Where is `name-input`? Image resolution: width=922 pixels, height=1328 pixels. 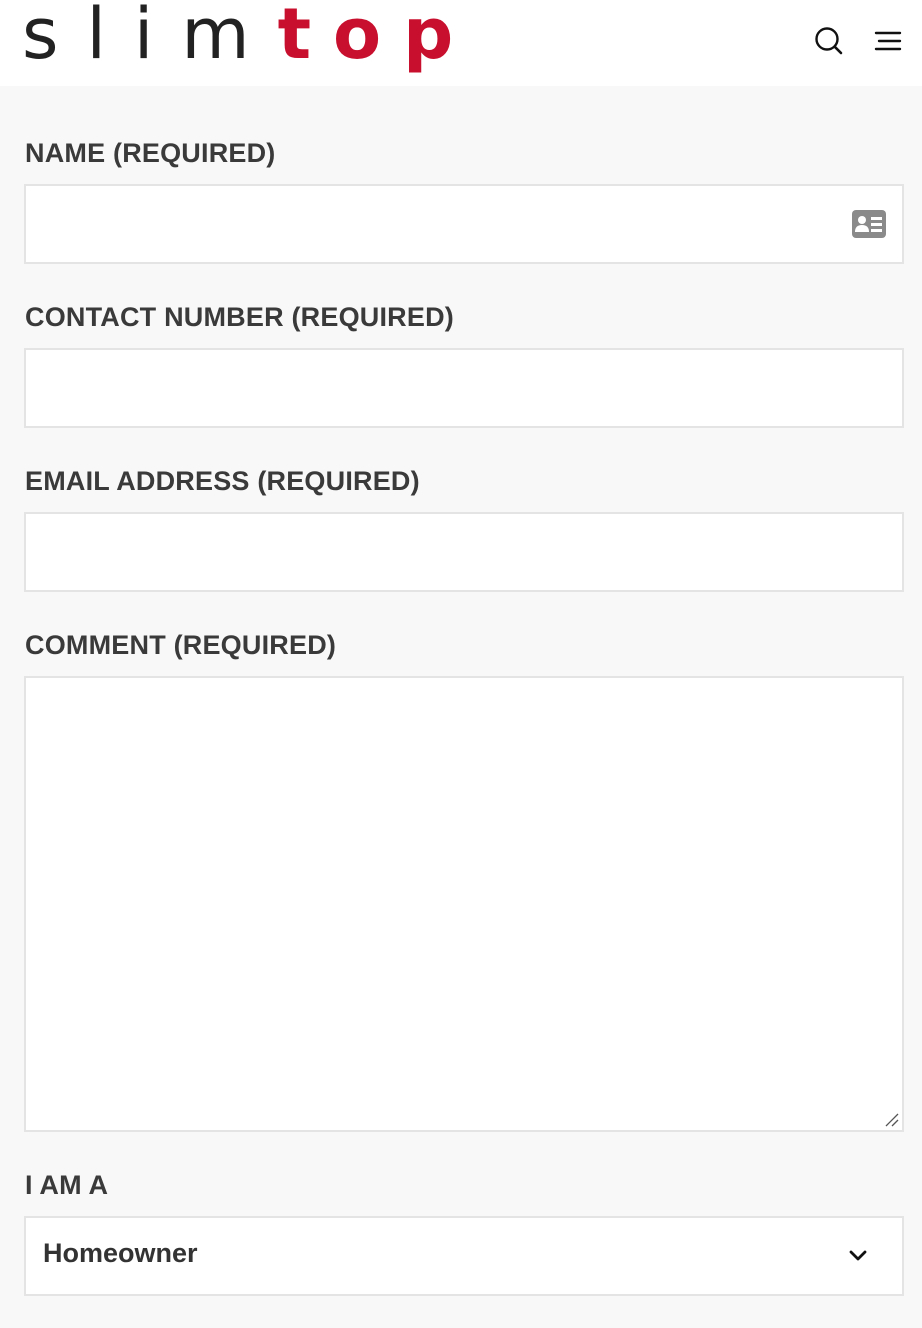 name-input is located at coordinates (464, 224).